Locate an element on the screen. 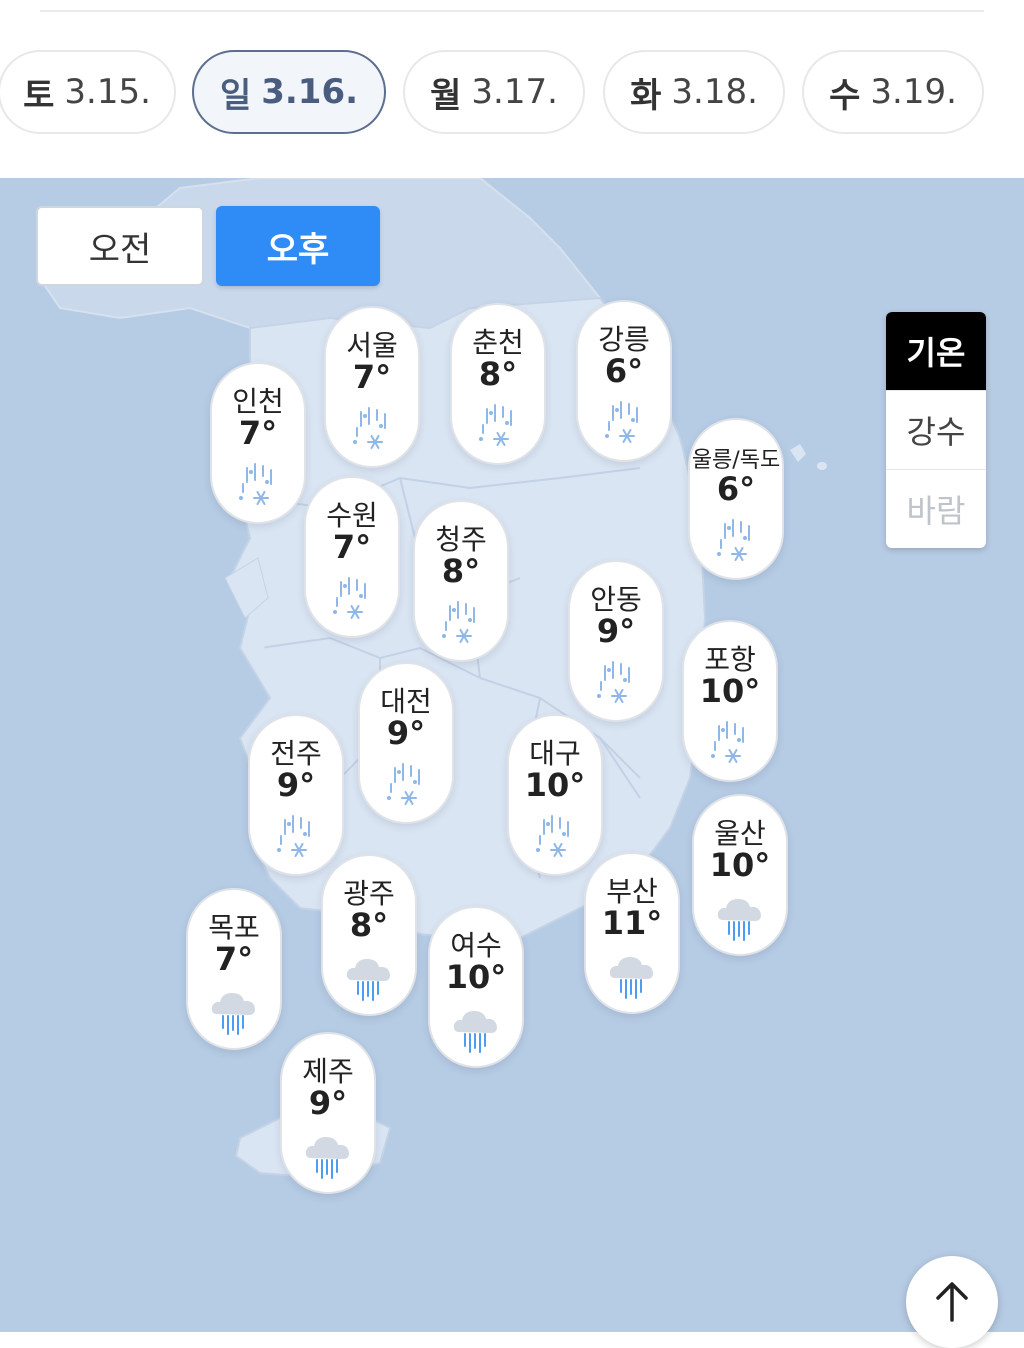 The image size is (1024, 1348). city-marker-suwon: 수원 7° is located at coordinates (352, 557).